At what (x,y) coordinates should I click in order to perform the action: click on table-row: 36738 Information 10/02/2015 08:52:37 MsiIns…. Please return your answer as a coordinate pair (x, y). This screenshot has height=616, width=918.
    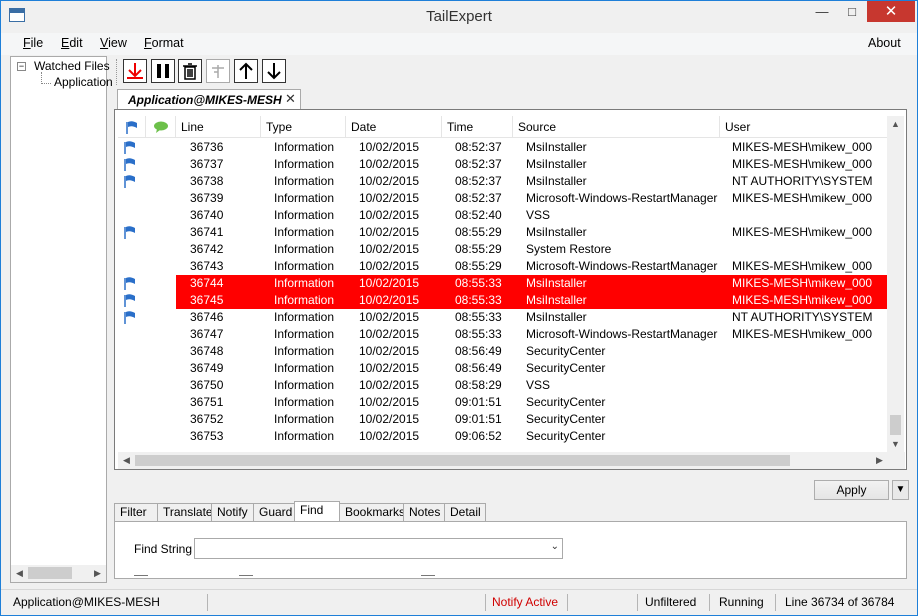
    Looking at the image, I should click on (503, 181).